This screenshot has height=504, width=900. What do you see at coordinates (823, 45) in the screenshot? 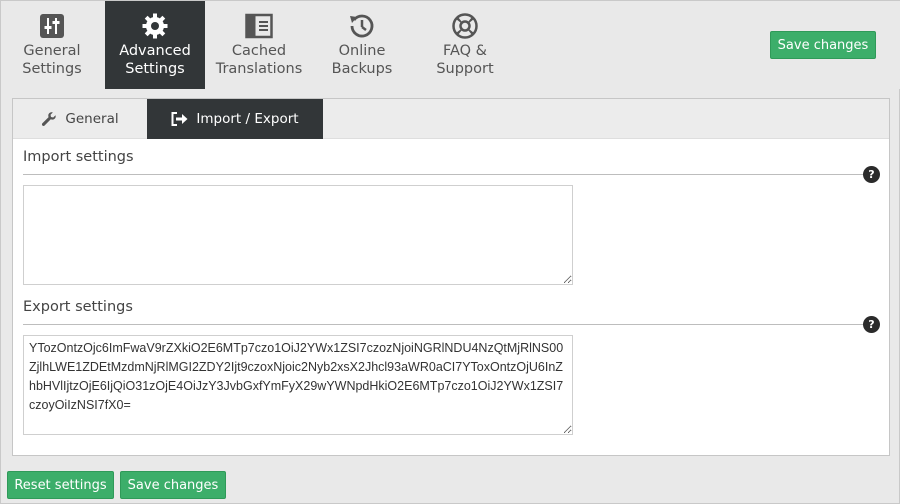
I see `save-changes-top-button: Save changes` at bounding box center [823, 45].